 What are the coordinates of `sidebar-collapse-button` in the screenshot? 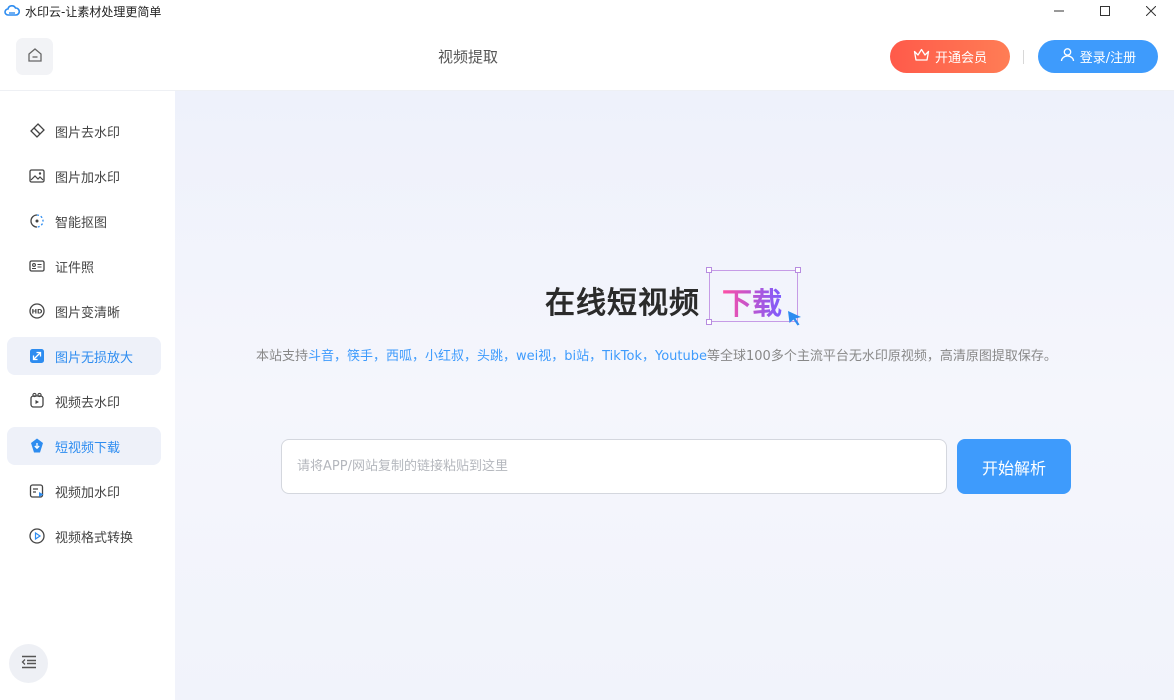 It's located at (28, 663).